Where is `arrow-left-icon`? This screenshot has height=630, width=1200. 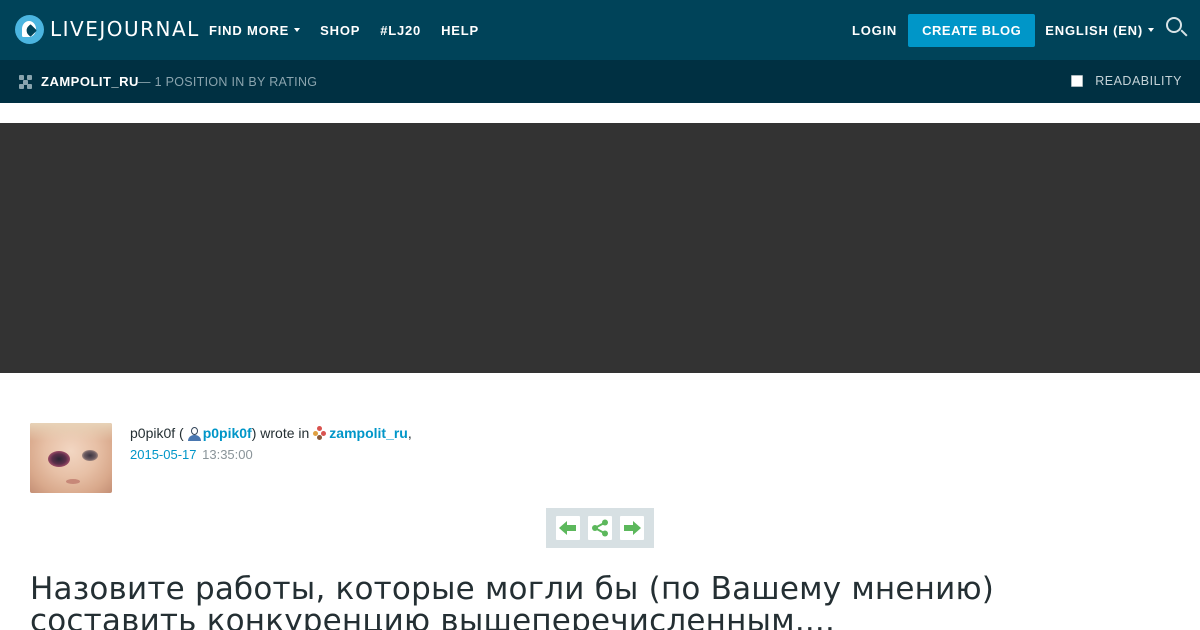
arrow-left-icon is located at coordinates (567, 528).